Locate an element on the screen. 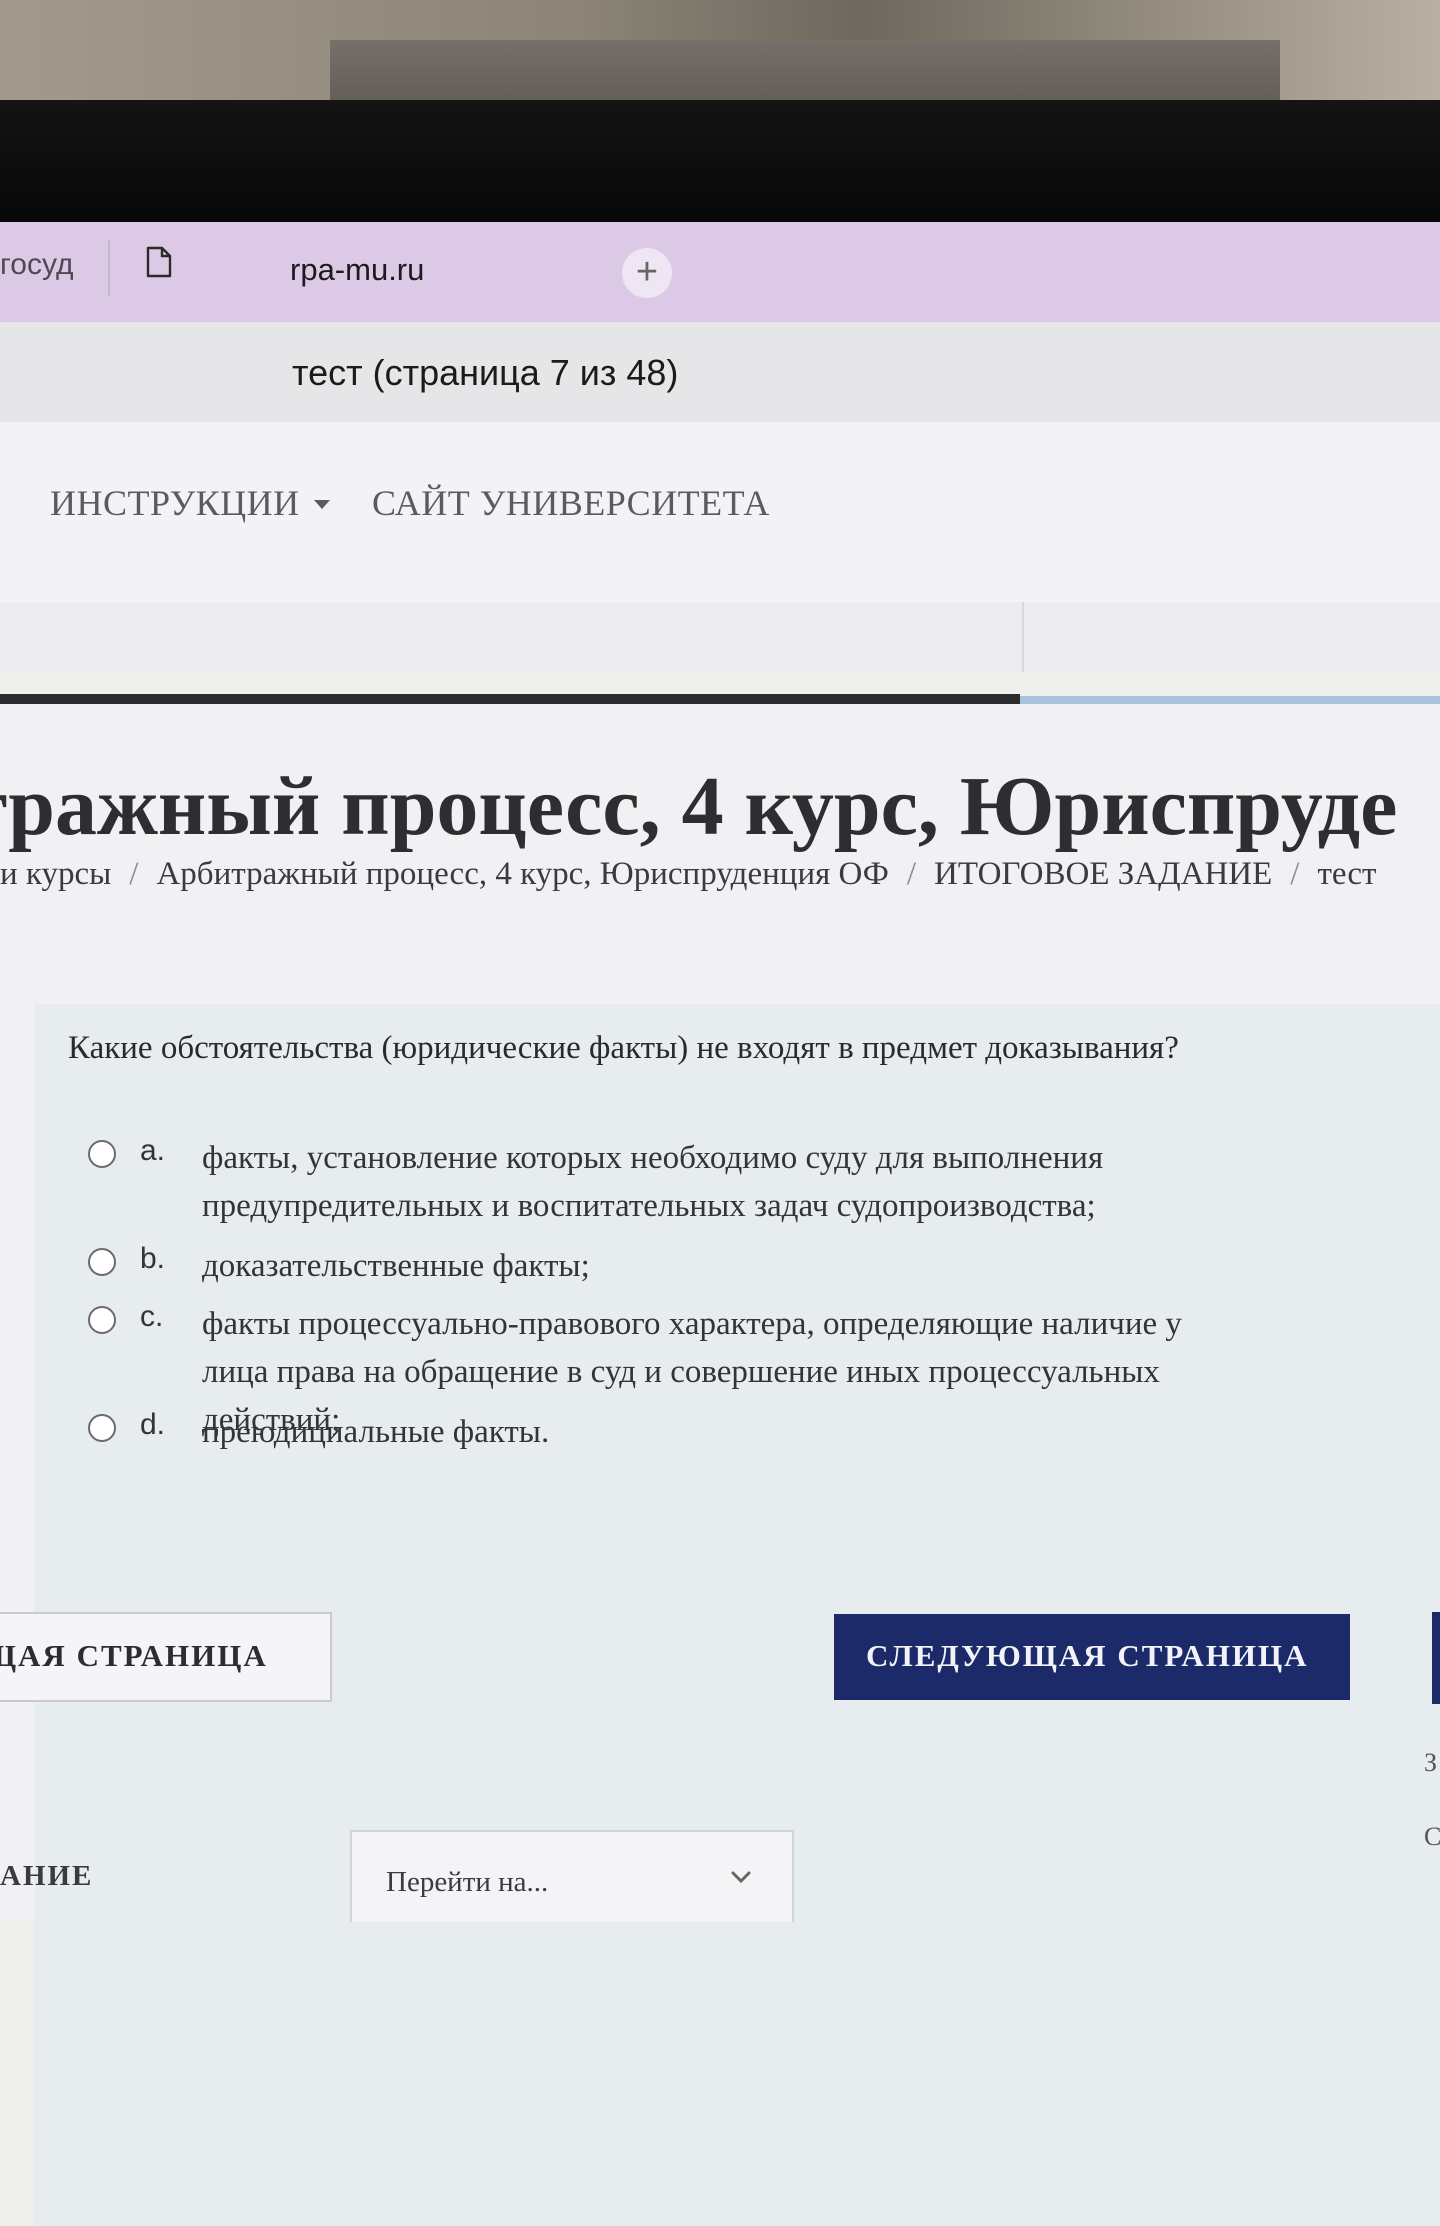 The height and width of the screenshot is (2226, 1440). active-tab-title: rpa-mu.ru is located at coordinates (357, 270).